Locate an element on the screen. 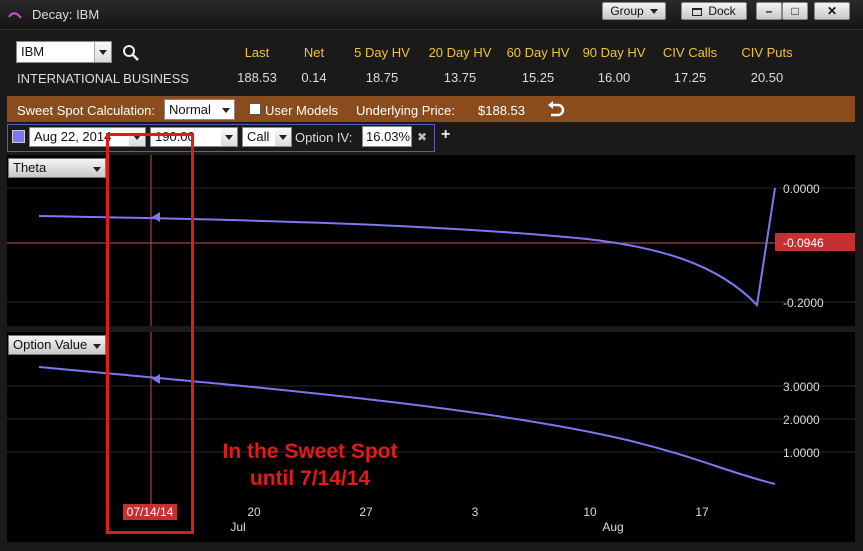  value-tick-label: 3.0000 is located at coordinates (801, 387).